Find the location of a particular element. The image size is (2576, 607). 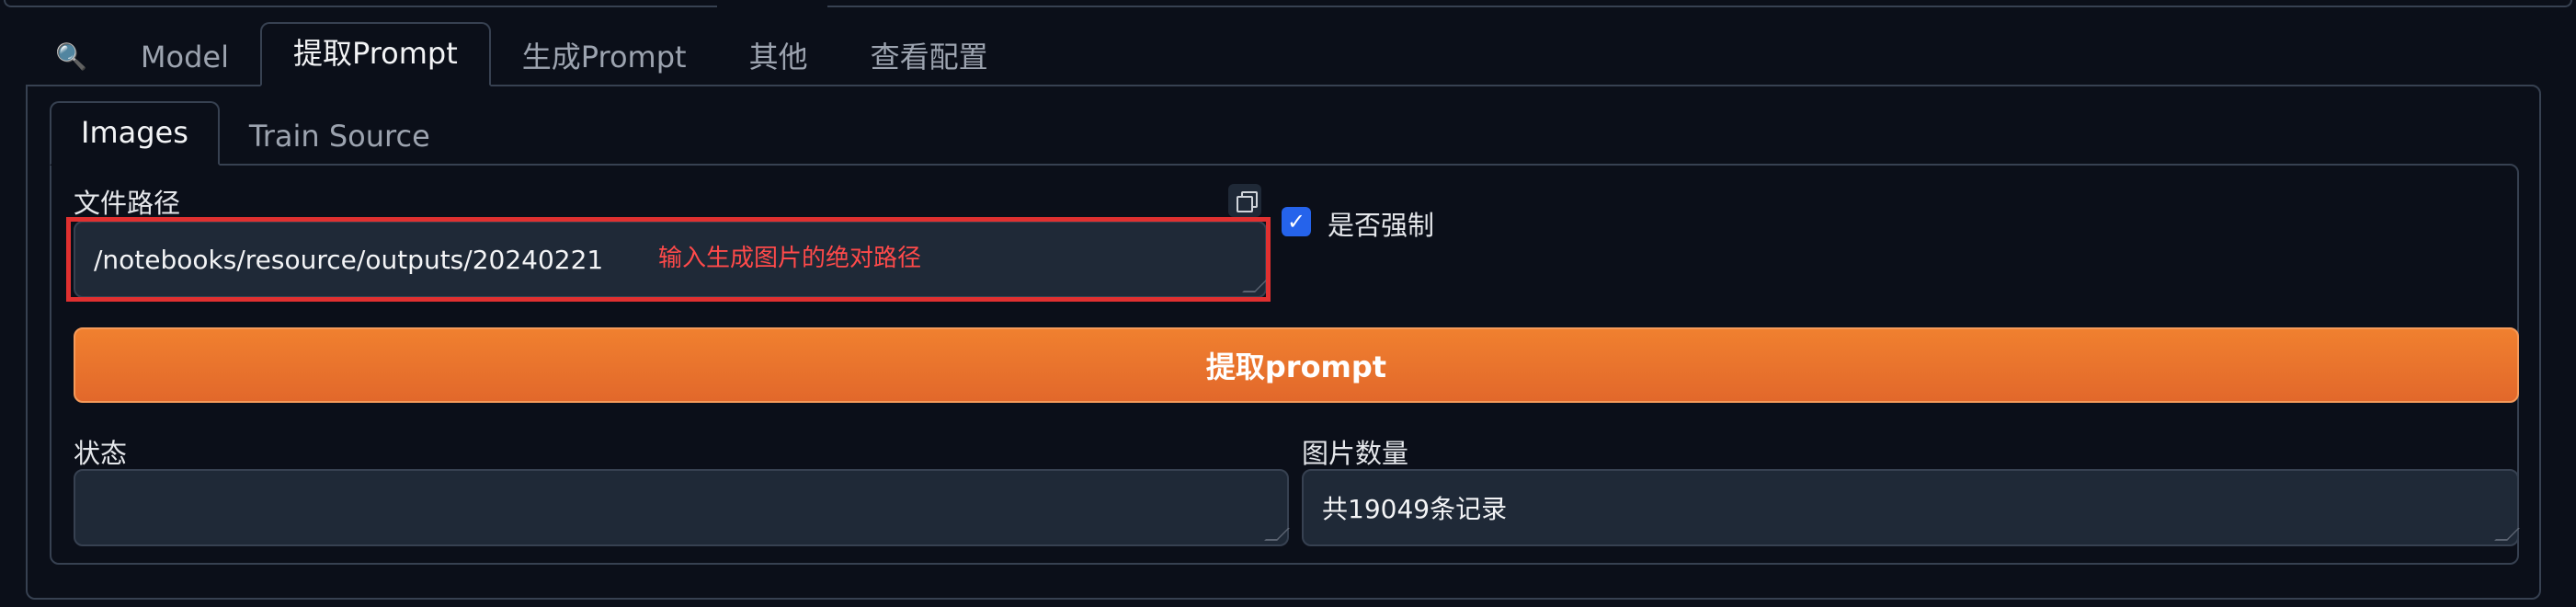

force-label: 是否强制 is located at coordinates (1381, 225).